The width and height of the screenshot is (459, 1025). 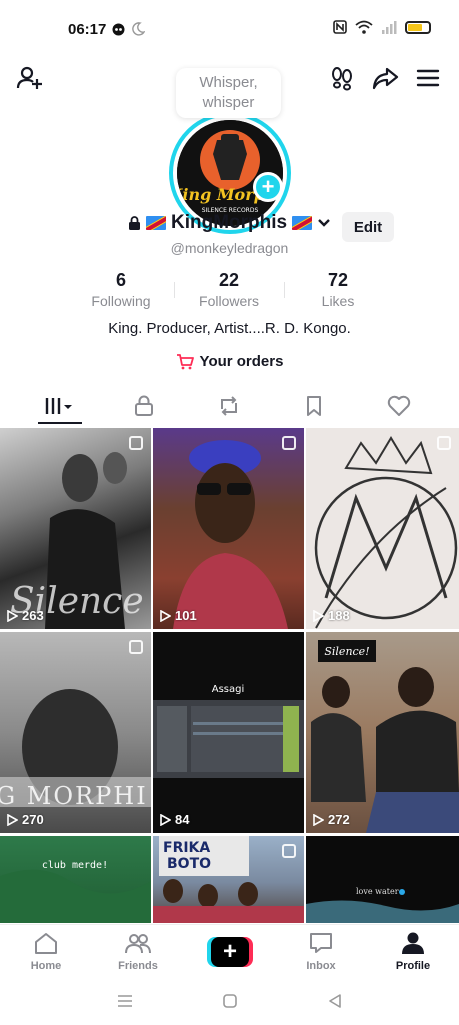 I want to click on video-thumbnail: Silence 263, so click(x=75, y=528).